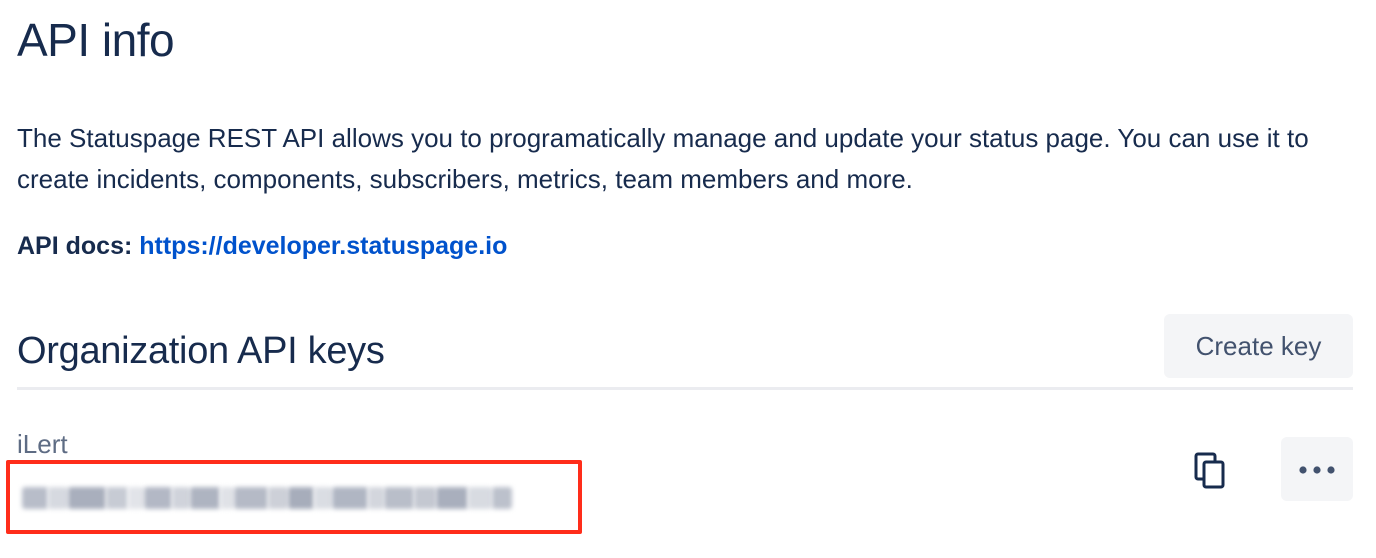 This screenshot has width=1376, height=558. I want to click on section-divider, so click(685, 388).